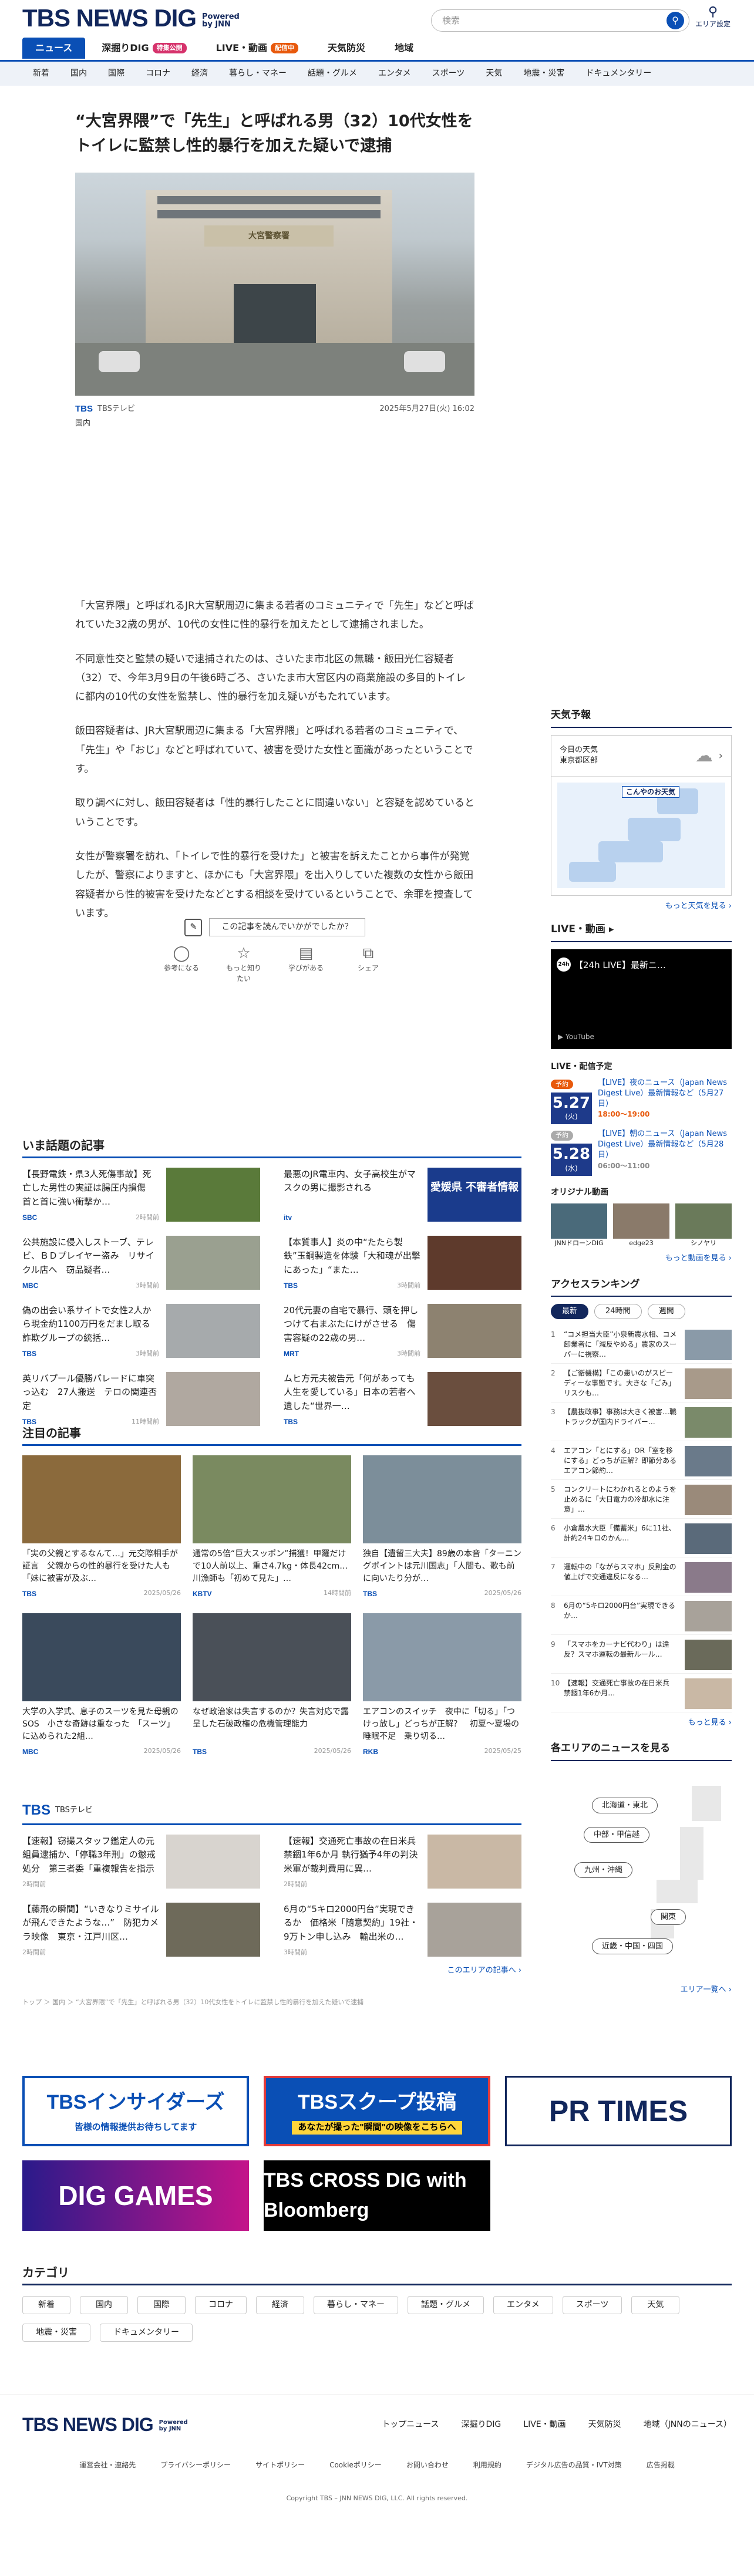 The height and width of the screenshot is (2576, 754). Describe the element at coordinates (257, 48) in the screenshot. I see `tab-live-video: LIVE・動画 配信中` at that location.